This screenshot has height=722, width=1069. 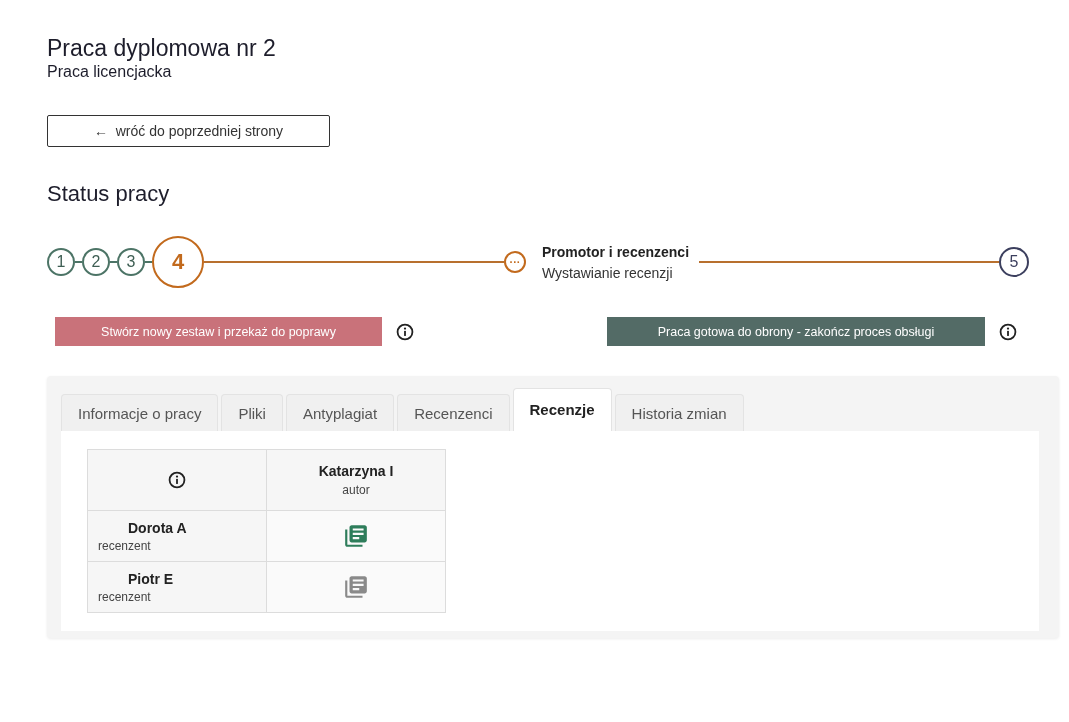 What do you see at coordinates (110, 72) in the screenshot?
I see `page-subtitle: Praca licencjacka` at bounding box center [110, 72].